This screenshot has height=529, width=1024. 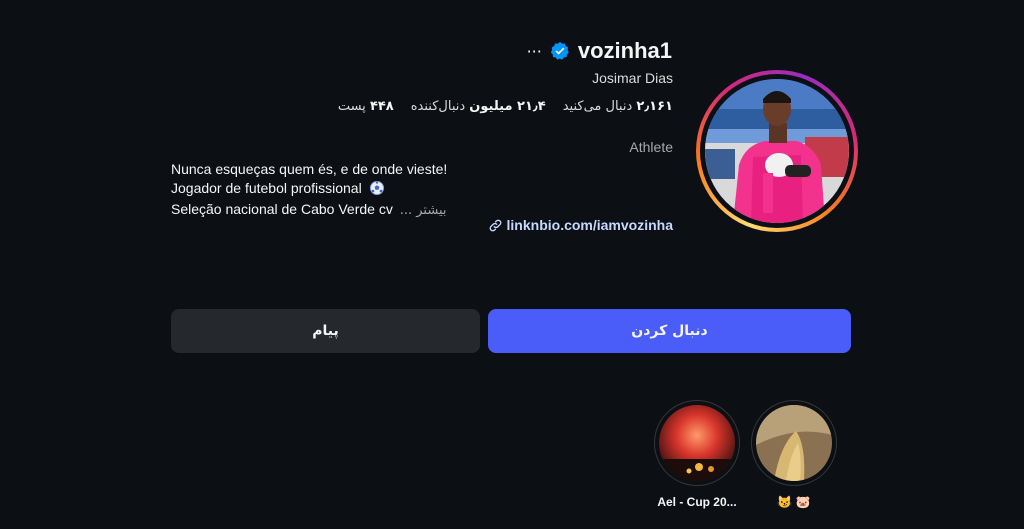 I want to click on stat-followers: ۲۱٫۴ میلیون دنبال‌کننده, so click(x=478, y=106).